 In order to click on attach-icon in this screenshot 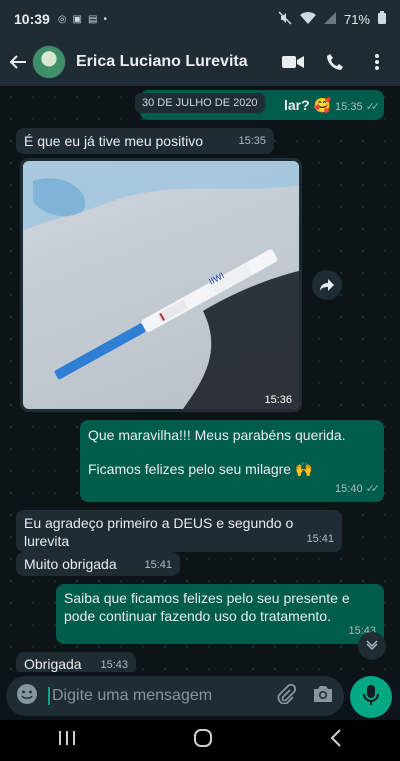, I will do `click(286, 696)`.